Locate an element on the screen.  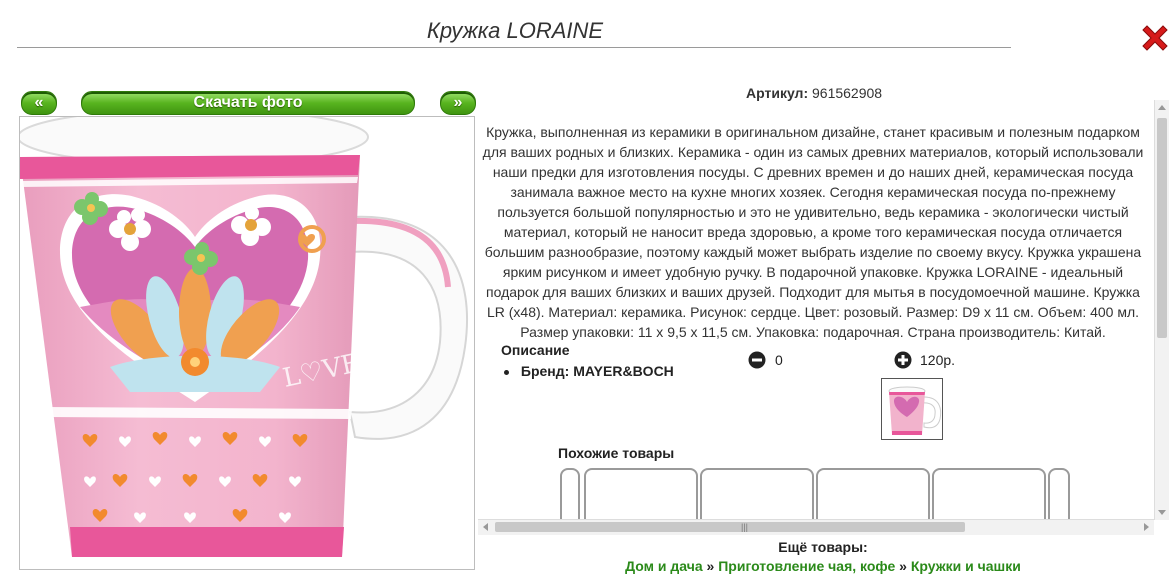
title-divider is located at coordinates (514, 47).